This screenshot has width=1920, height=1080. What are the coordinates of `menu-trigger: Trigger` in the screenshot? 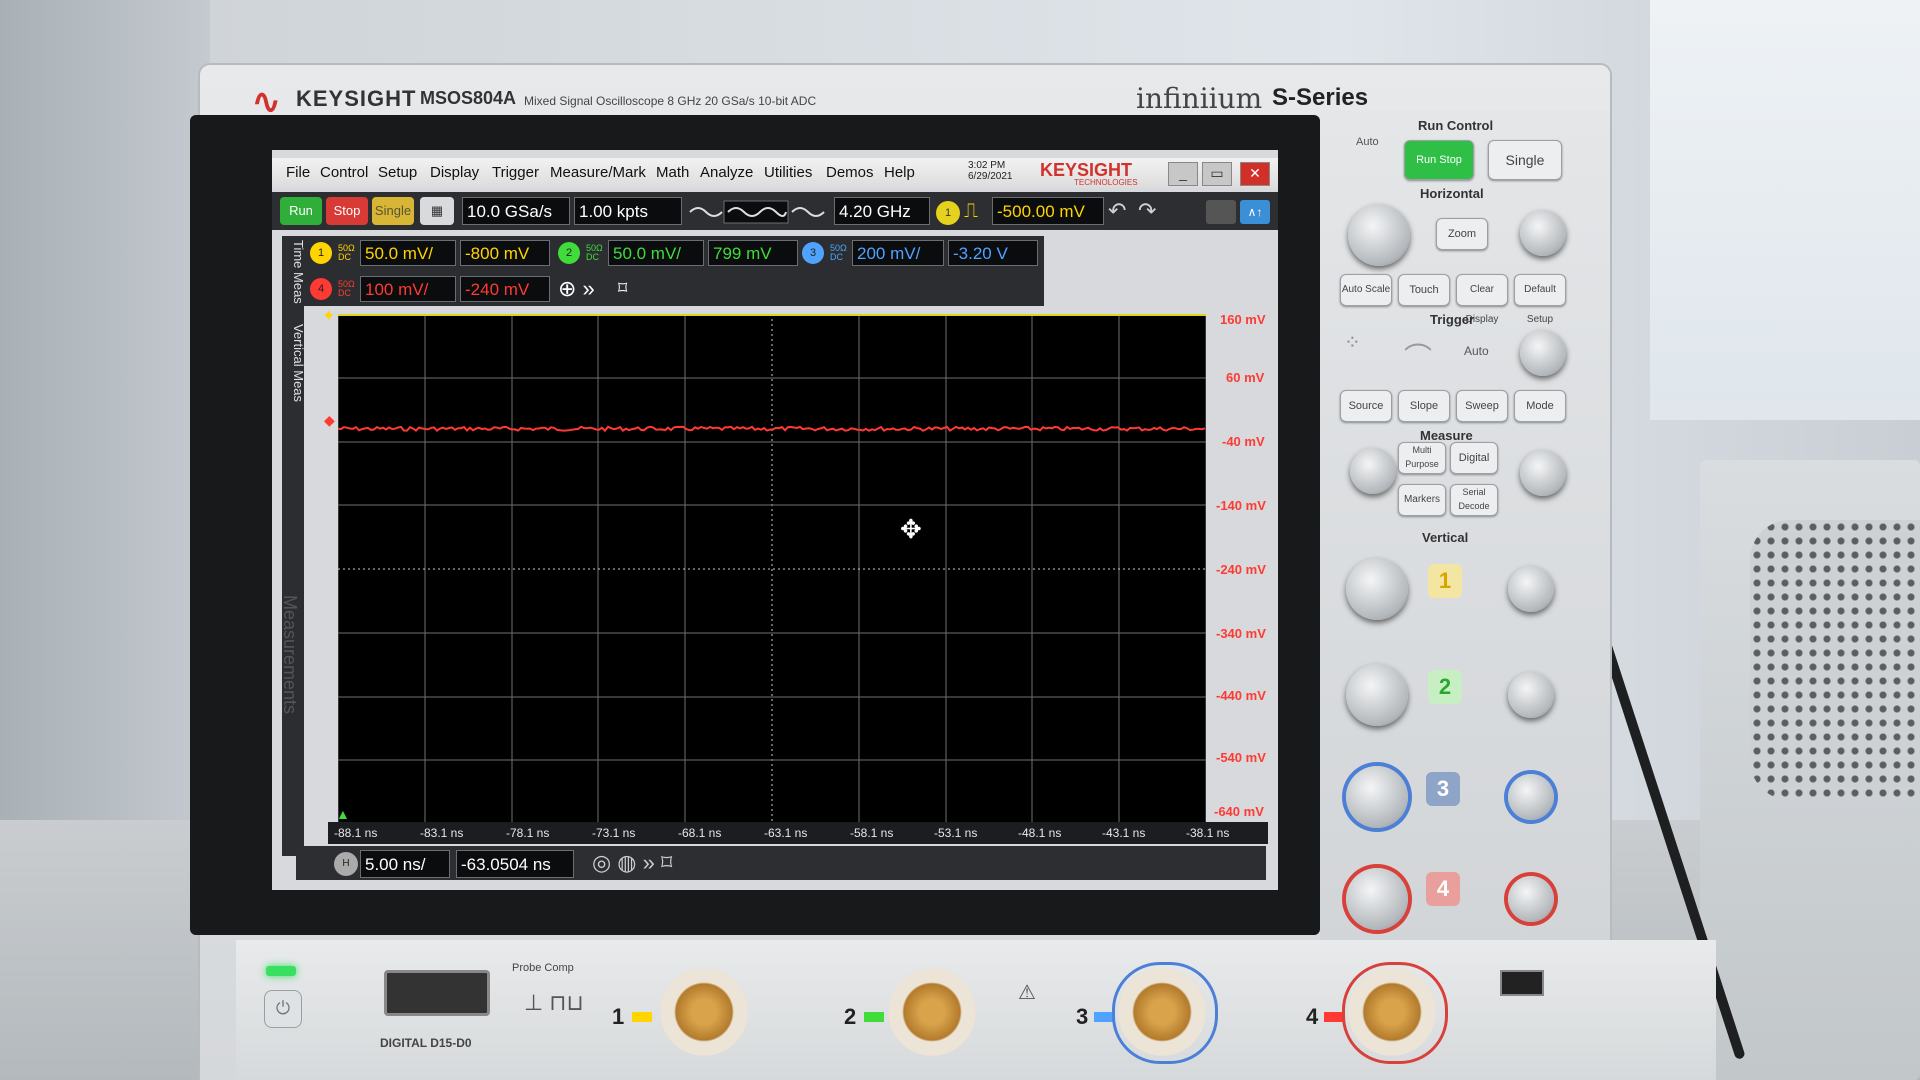 It's located at (515, 172).